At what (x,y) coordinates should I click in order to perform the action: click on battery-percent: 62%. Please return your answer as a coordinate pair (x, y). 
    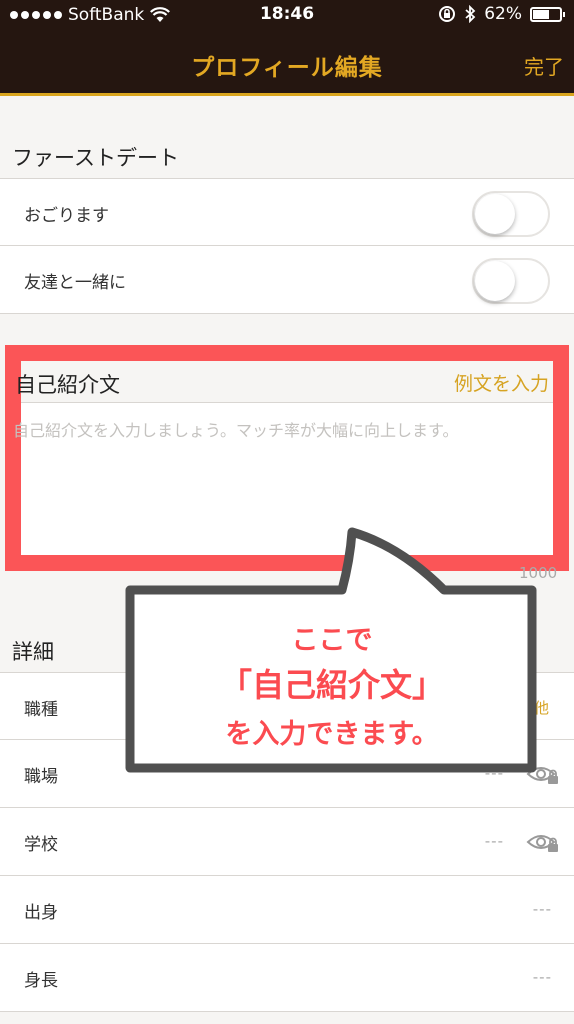
    Looking at the image, I should click on (503, 14).